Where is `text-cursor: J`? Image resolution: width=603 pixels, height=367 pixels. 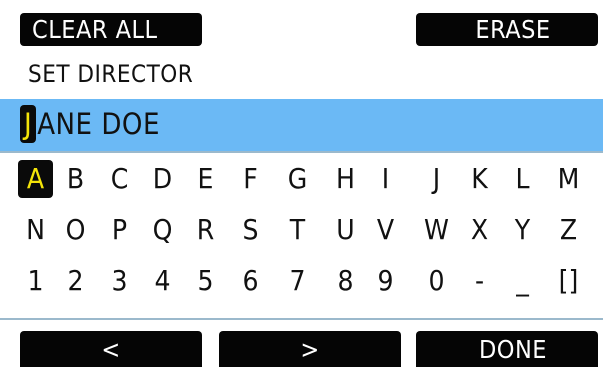
text-cursor: J is located at coordinates (28, 124).